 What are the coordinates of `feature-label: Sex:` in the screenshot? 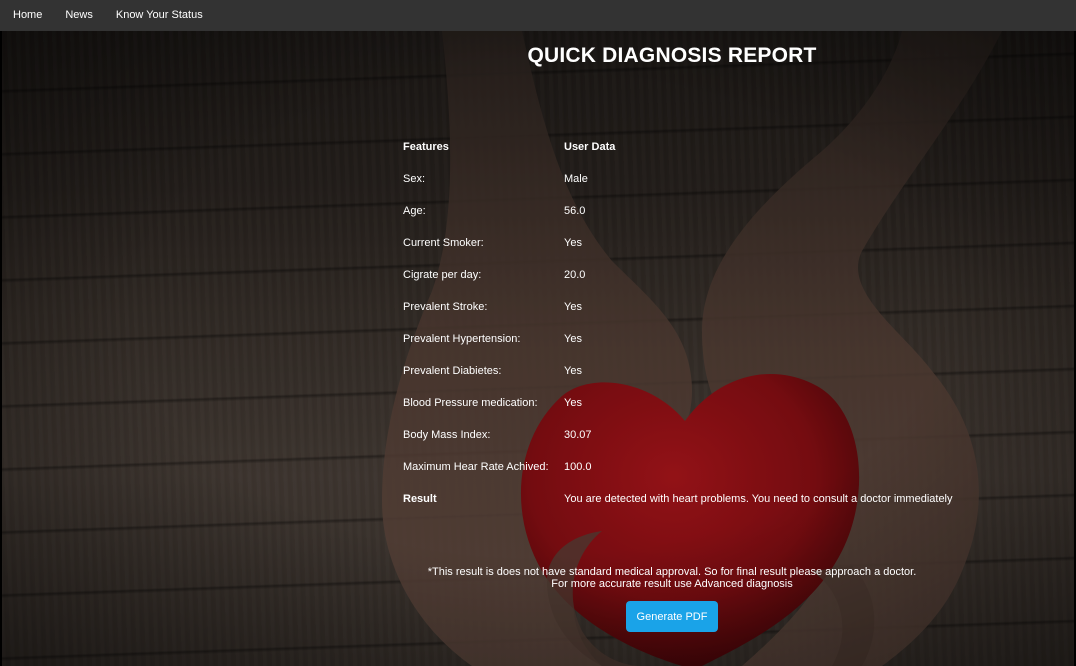 It's located at (414, 179).